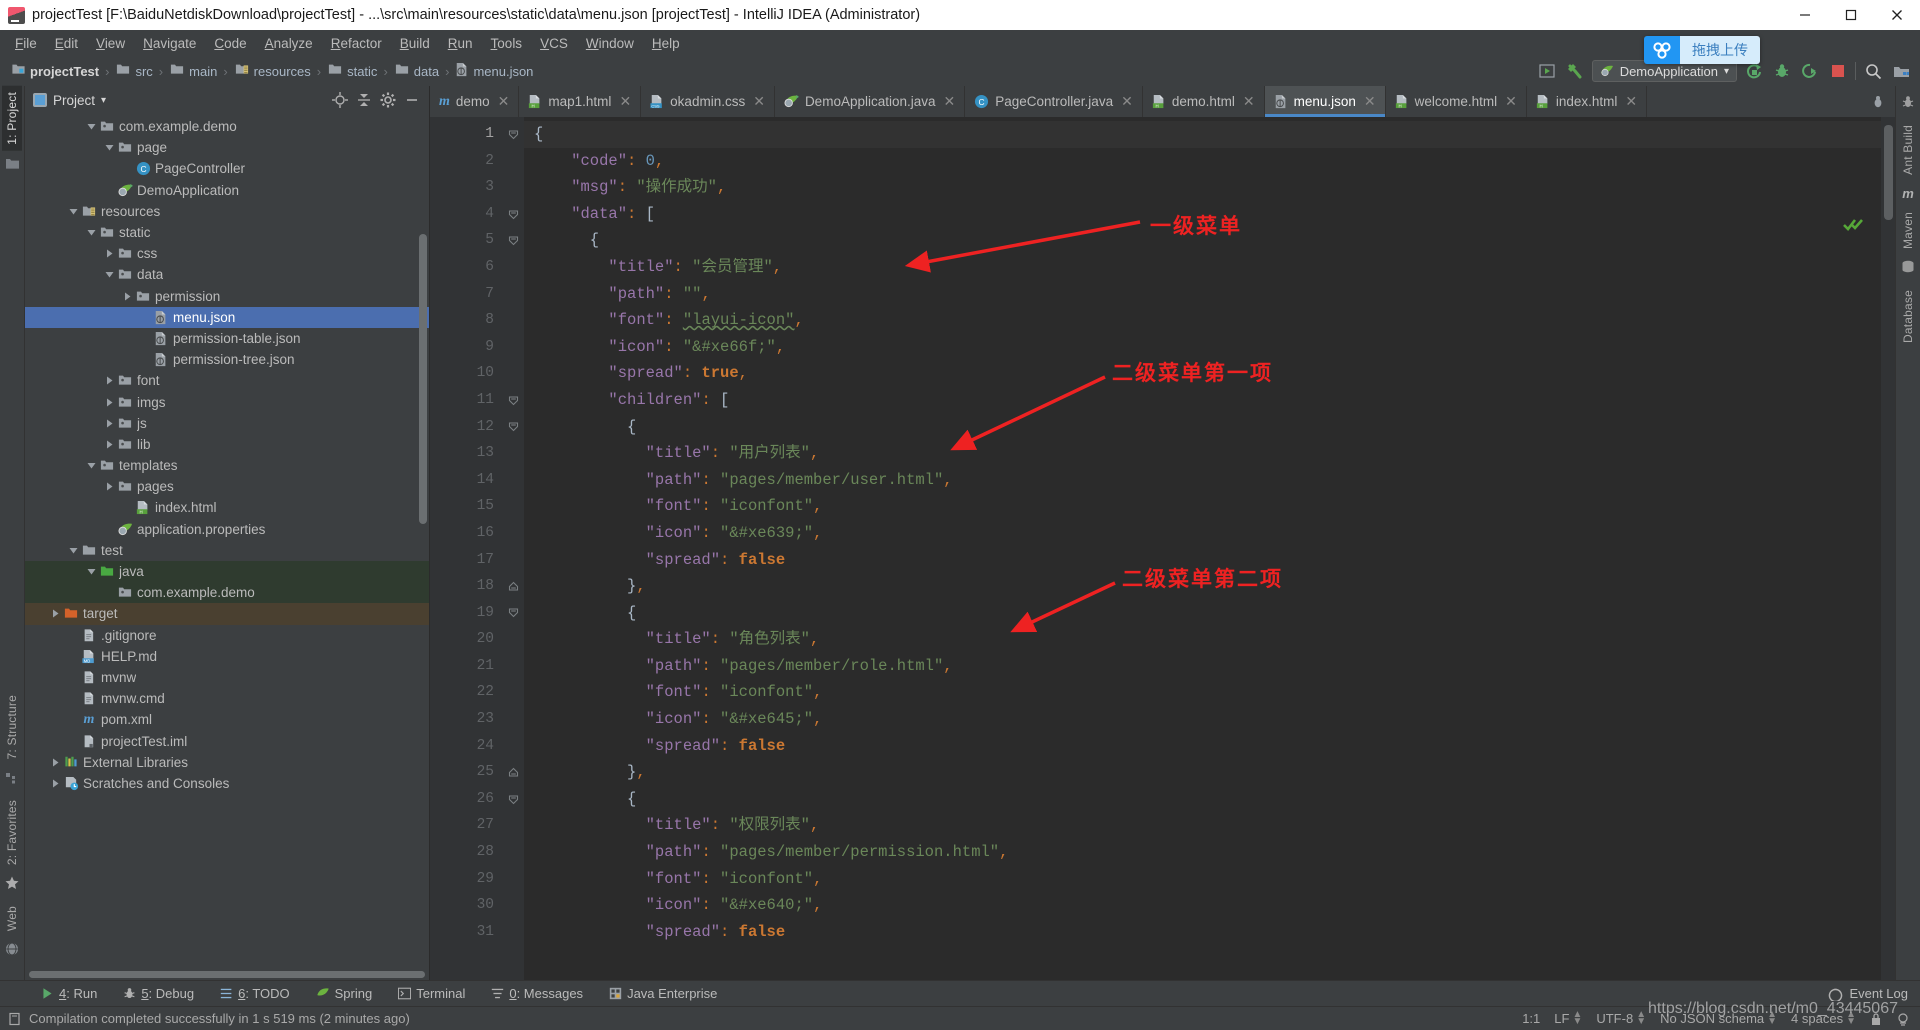 This screenshot has width=1920, height=1030. What do you see at coordinates (227, 401) in the screenshot?
I see `tree-node-imgs: imgs` at bounding box center [227, 401].